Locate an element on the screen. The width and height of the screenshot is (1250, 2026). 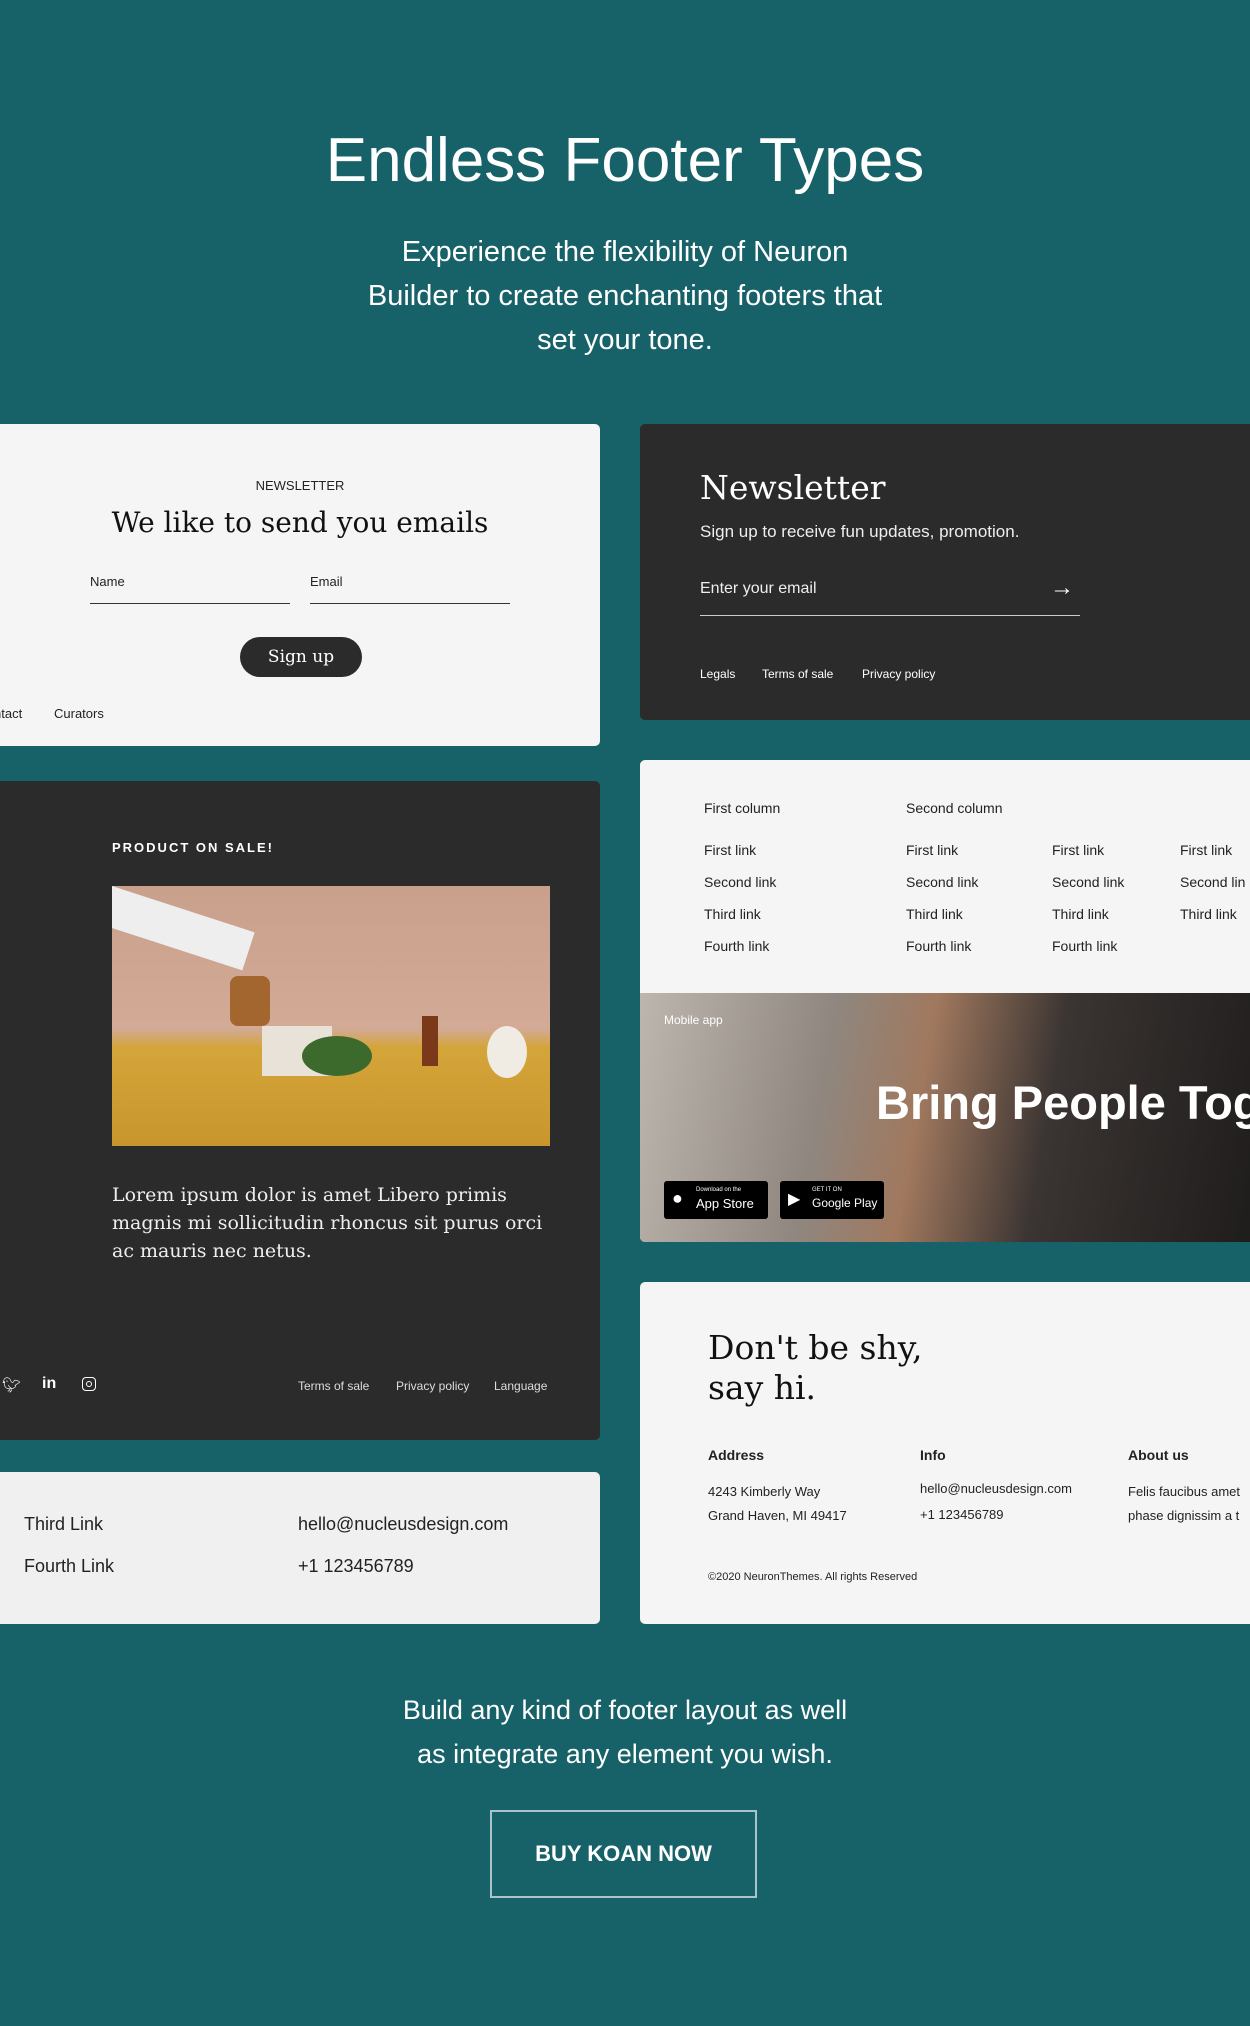
footer-link-contact: ntact is located at coordinates (11, 713).